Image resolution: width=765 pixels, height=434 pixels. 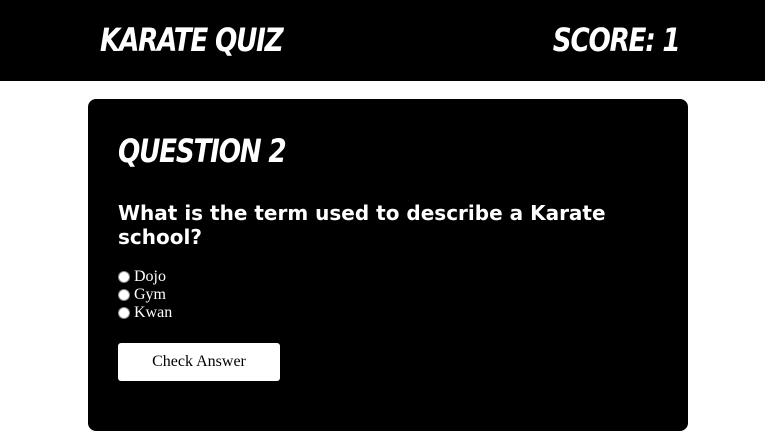 What do you see at coordinates (616, 40) in the screenshot?
I see `score-display: SCORE: 1` at bounding box center [616, 40].